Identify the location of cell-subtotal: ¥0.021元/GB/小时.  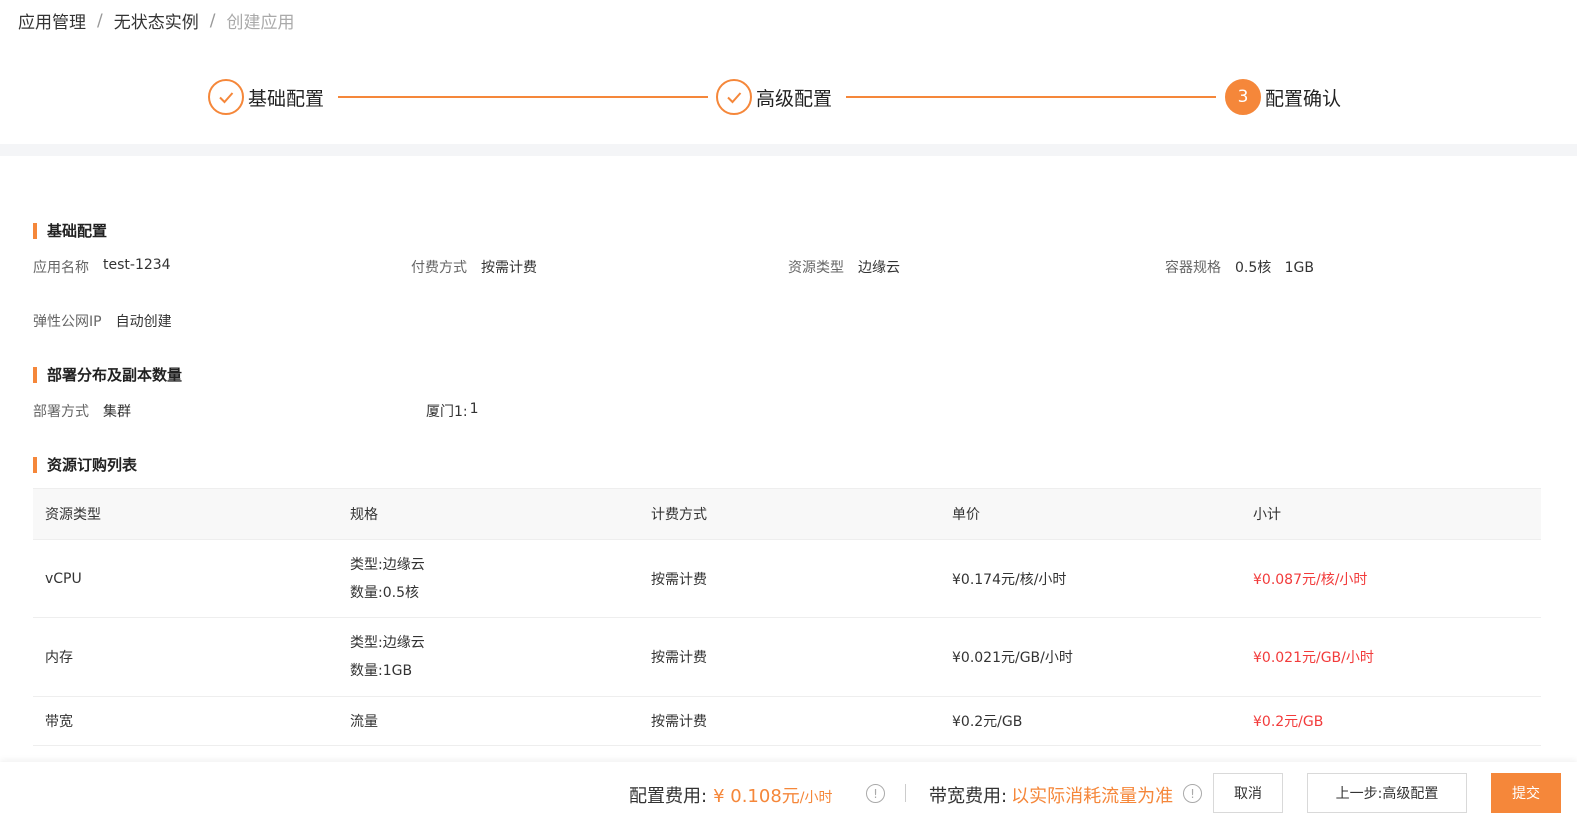
(1391, 657).